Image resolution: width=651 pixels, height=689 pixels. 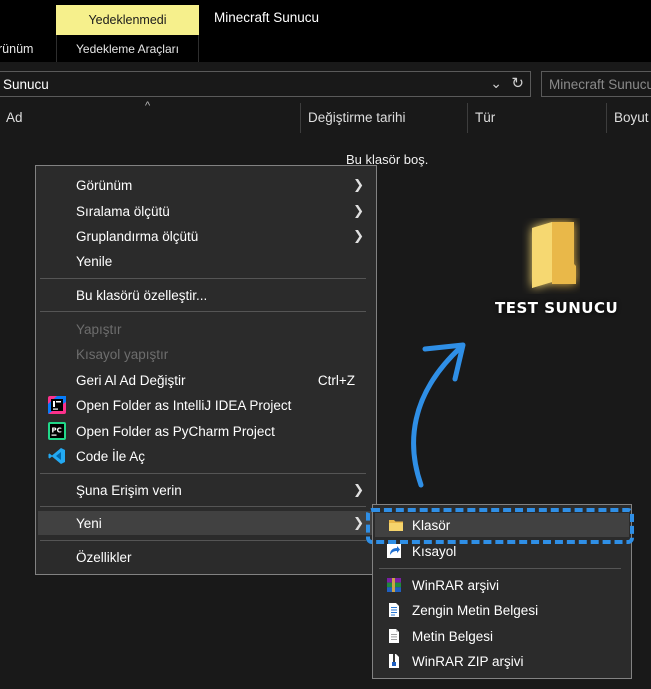 I want to click on menu-item-view: Görünüm ❯, so click(x=206, y=185).